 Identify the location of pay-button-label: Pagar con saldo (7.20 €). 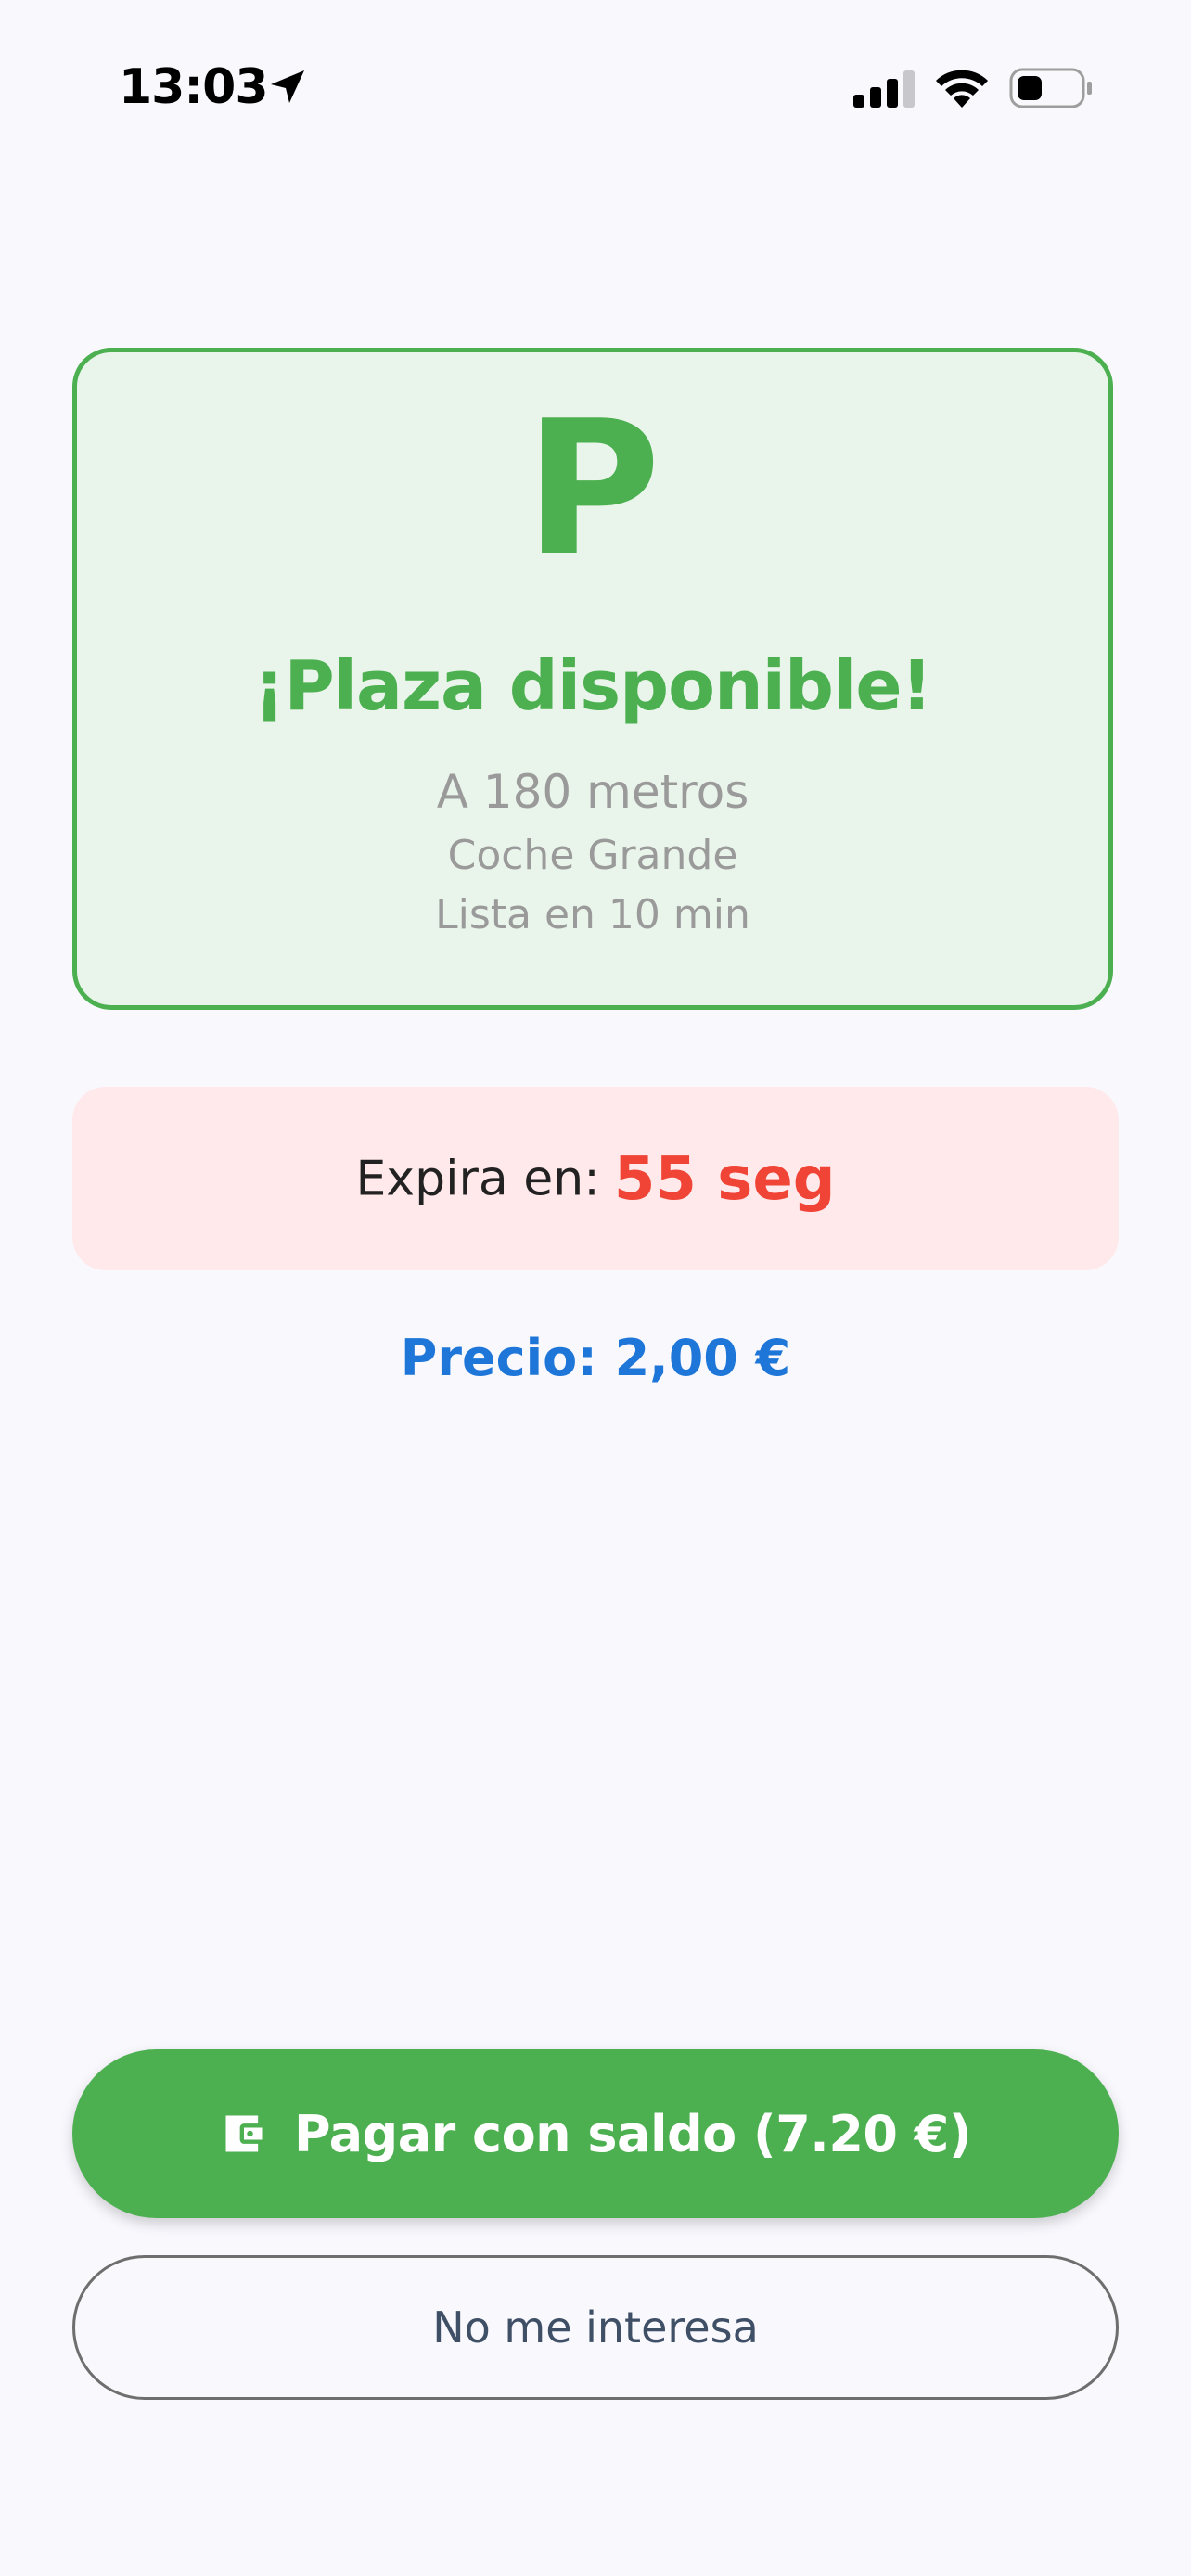
(632, 2133).